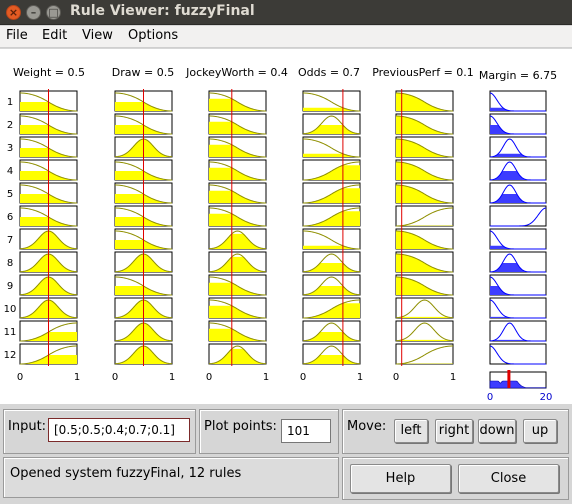 Image resolution: width=572 pixels, height=504 pixels. I want to click on status-text: Opened system fuzzyFinal, 12 rules, so click(126, 473).